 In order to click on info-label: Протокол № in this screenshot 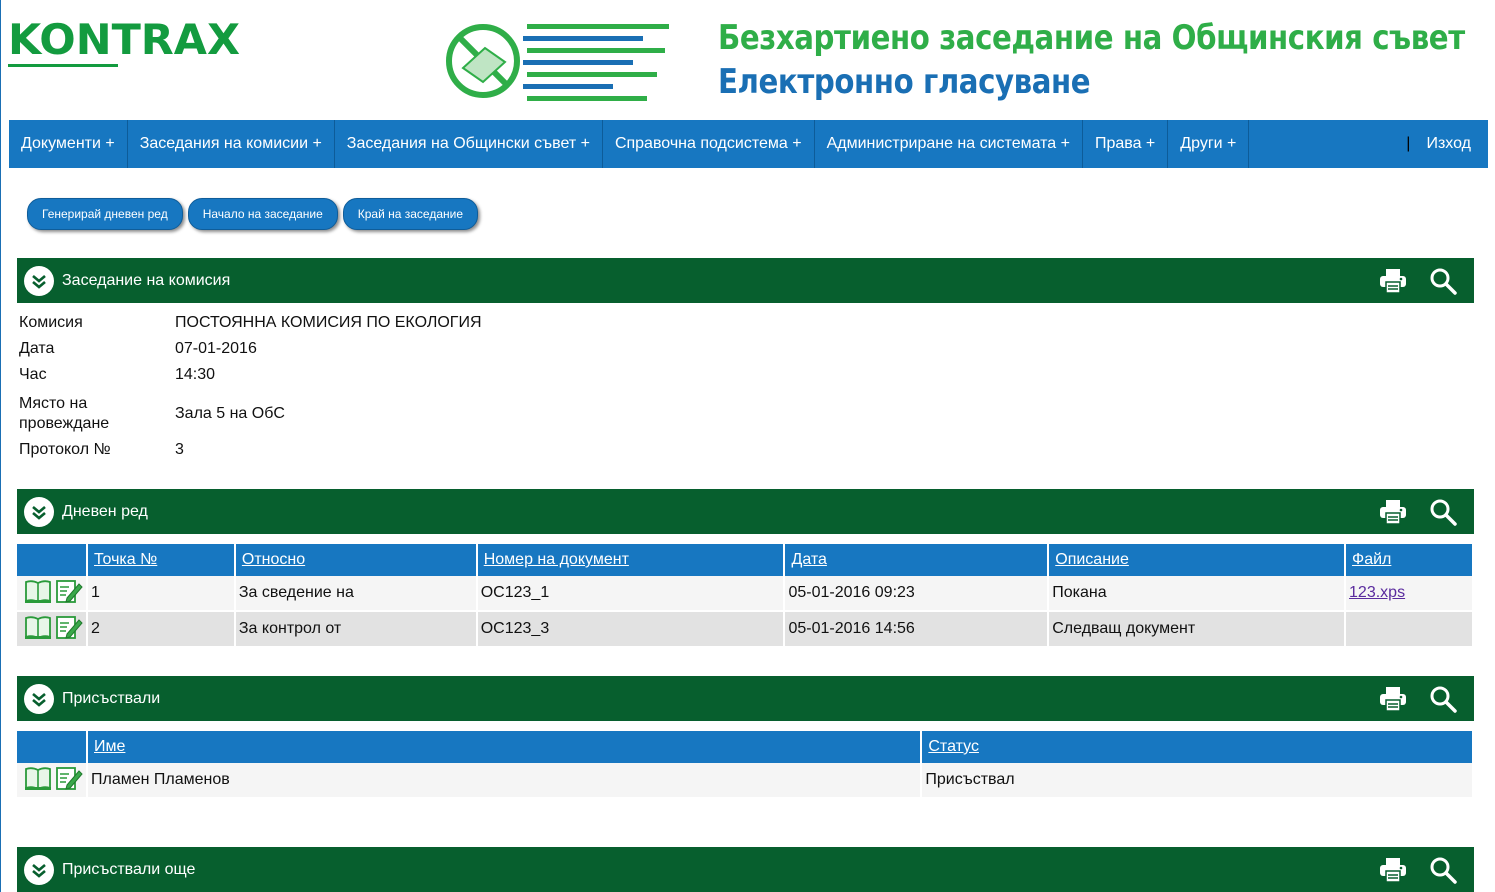, I will do `click(65, 449)`.